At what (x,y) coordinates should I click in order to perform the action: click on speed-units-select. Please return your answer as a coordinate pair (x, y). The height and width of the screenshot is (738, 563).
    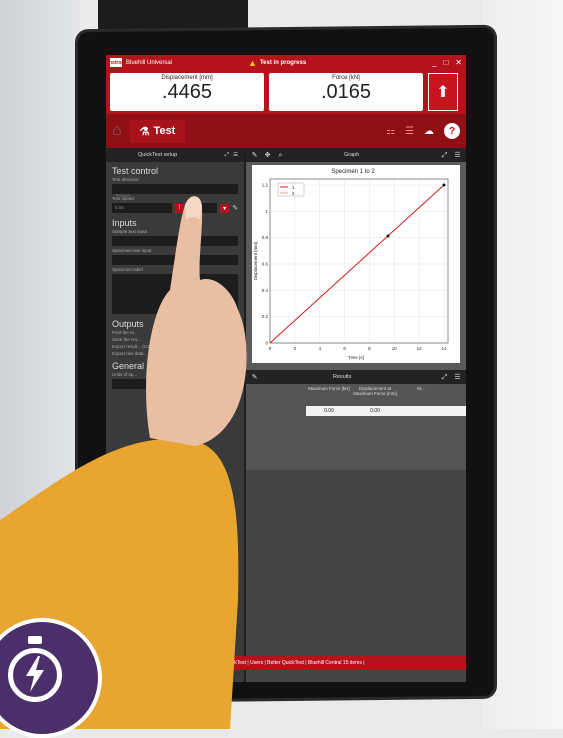
    Looking at the image, I should click on (202, 208).